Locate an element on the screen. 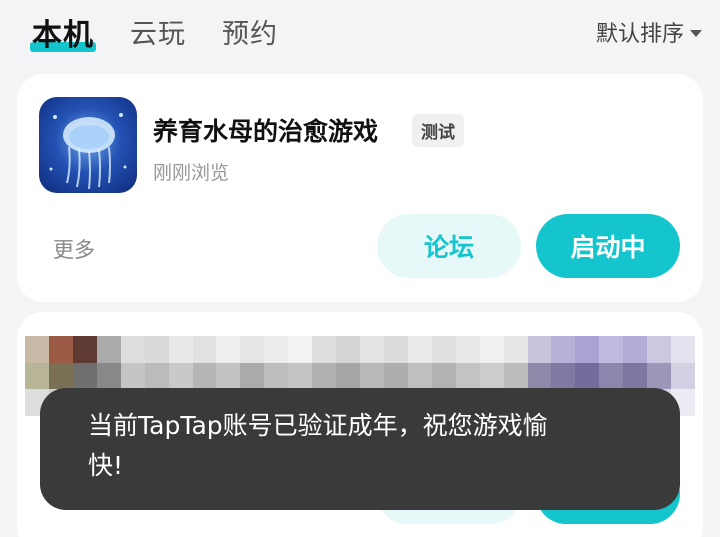  launch-button: 启动中 is located at coordinates (608, 246).